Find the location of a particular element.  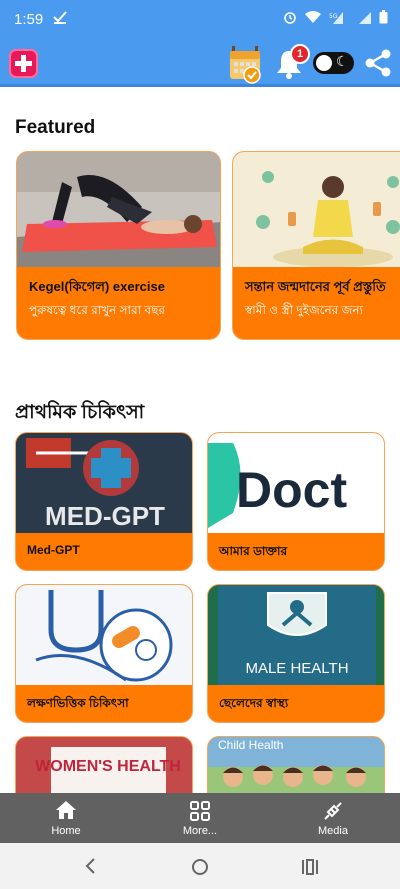

kegel-exercise-image is located at coordinates (118, 209).